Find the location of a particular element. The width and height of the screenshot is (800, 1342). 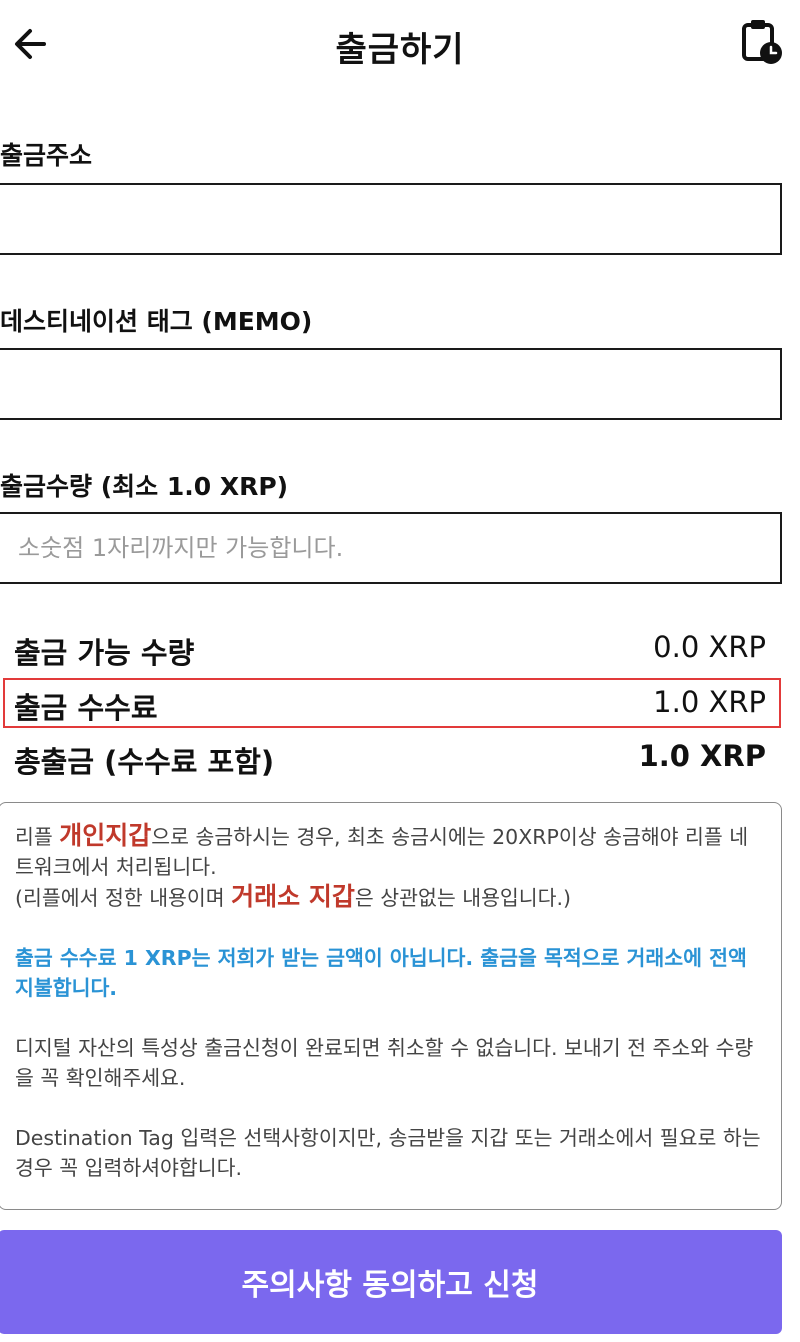

address-input is located at coordinates (390, 219).